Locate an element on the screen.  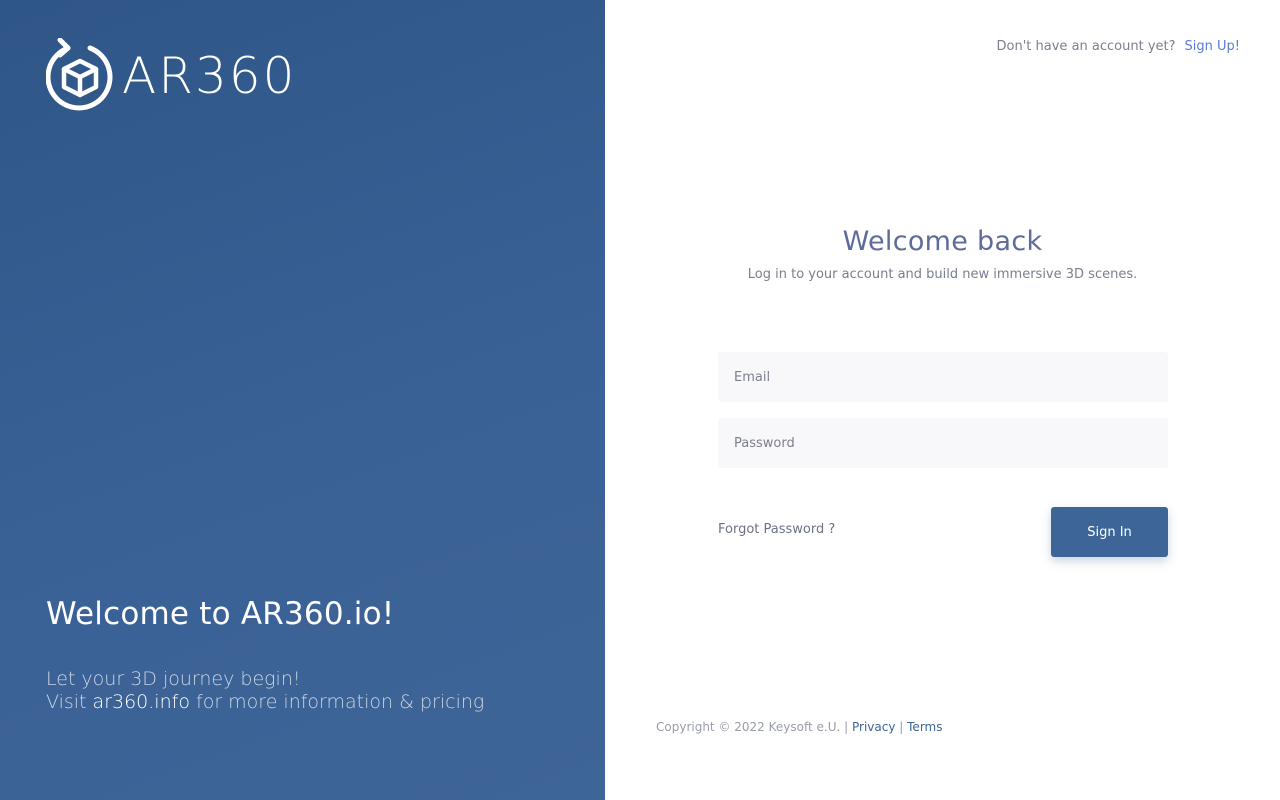
logo-text: AR360 is located at coordinates (209, 76).